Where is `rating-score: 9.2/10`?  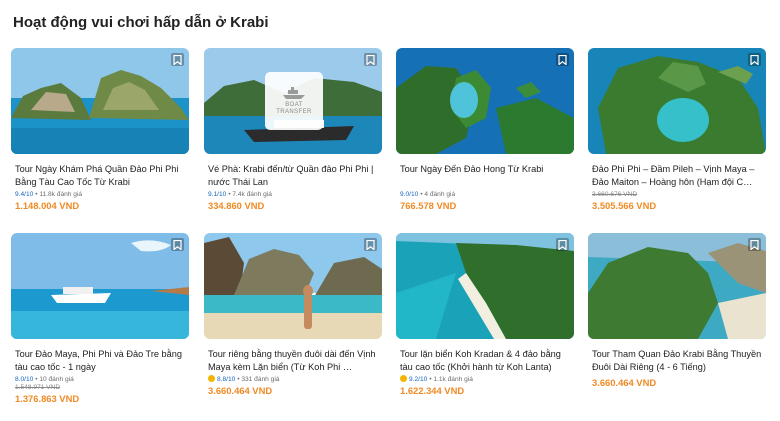 rating-score: 9.2/10 is located at coordinates (418, 379).